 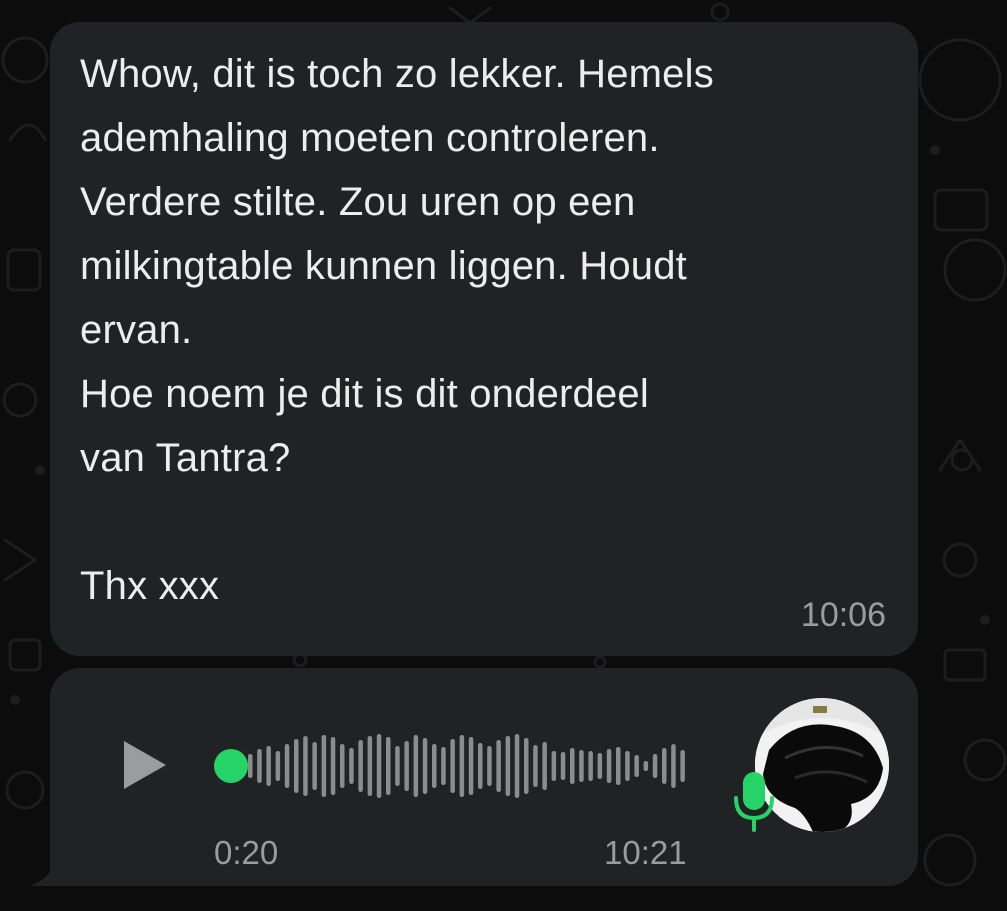 I want to click on play-icon, so click(x=145, y=765).